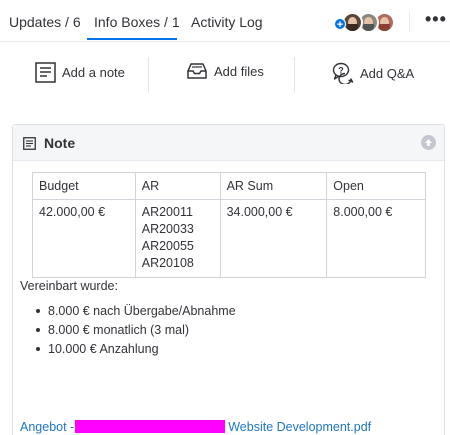 Image resolution: width=450 pixels, height=435 pixels. I want to click on table-cell: 34.000,00 €, so click(273, 238).